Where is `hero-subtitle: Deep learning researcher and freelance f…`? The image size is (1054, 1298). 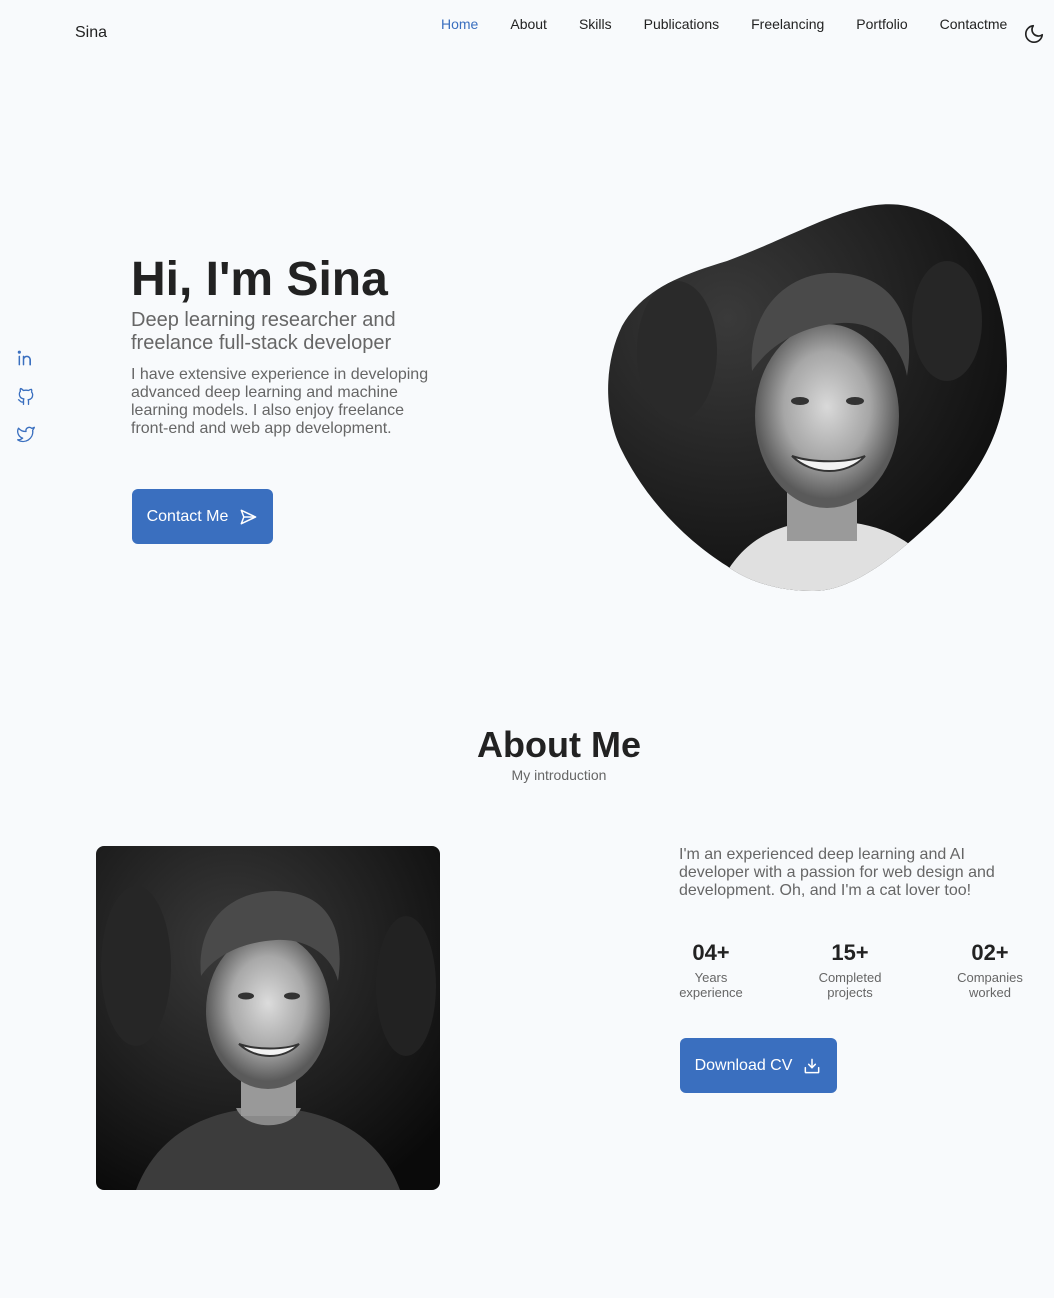
hero-subtitle: Deep learning researcher and freelance f… is located at coordinates (263, 331).